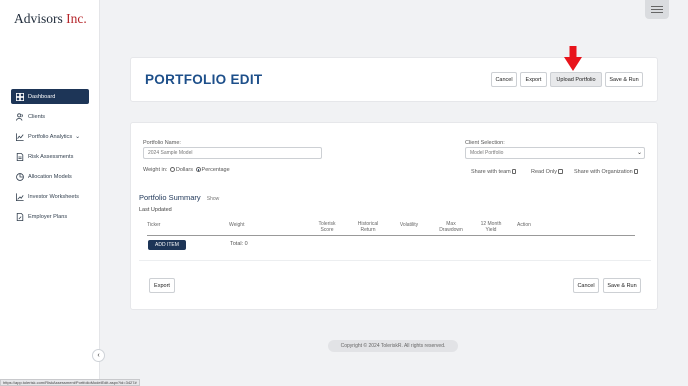 The height and width of the screenshot is (386, 688). I want to click on brand-logo: Advisors Inc., so click(50, 19).